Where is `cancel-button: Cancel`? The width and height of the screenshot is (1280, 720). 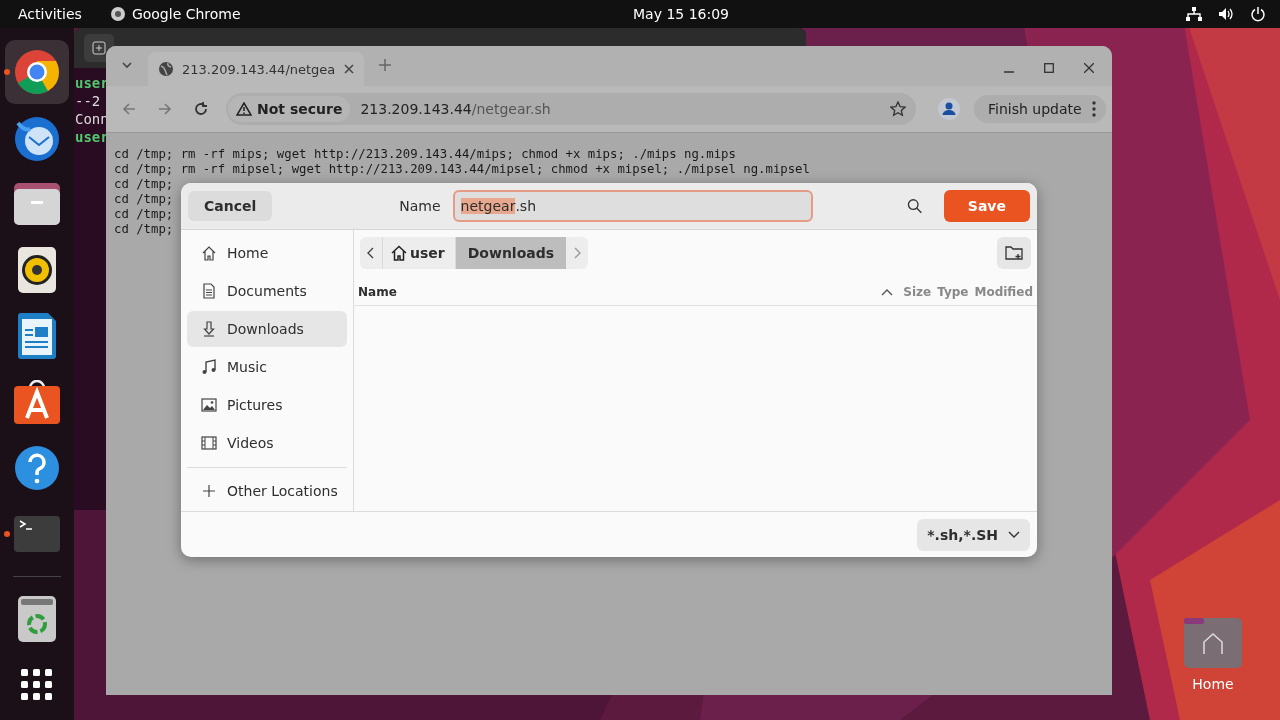 cancel-button: Cancel is located at coordinates (230, 206).